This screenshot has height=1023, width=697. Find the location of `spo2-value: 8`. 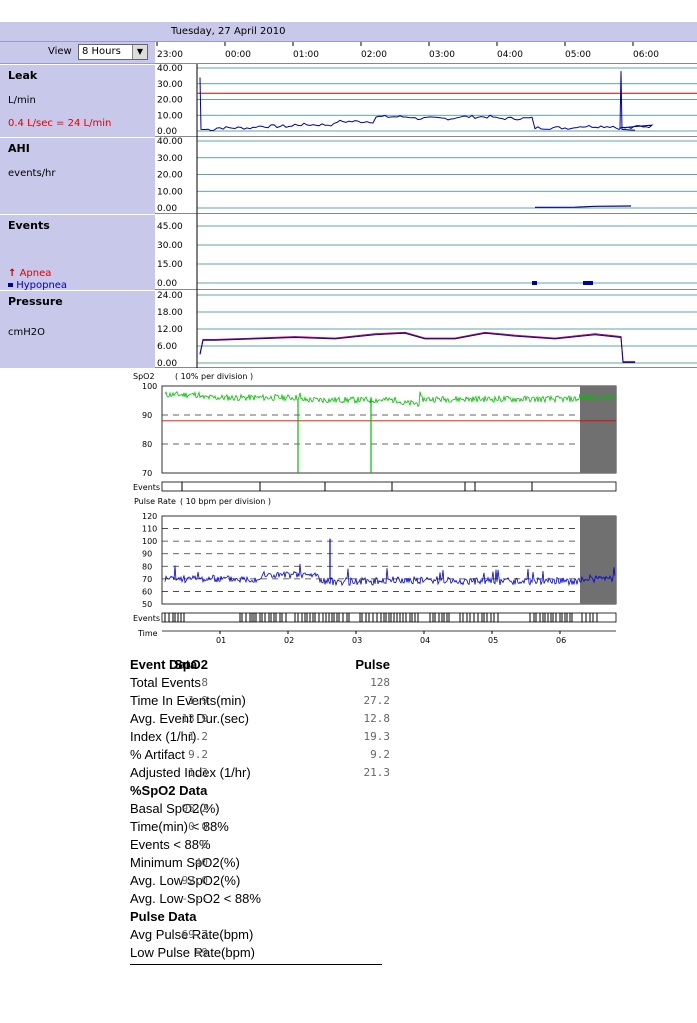

spo2-value: 8 is located at coordinates (204, 682).